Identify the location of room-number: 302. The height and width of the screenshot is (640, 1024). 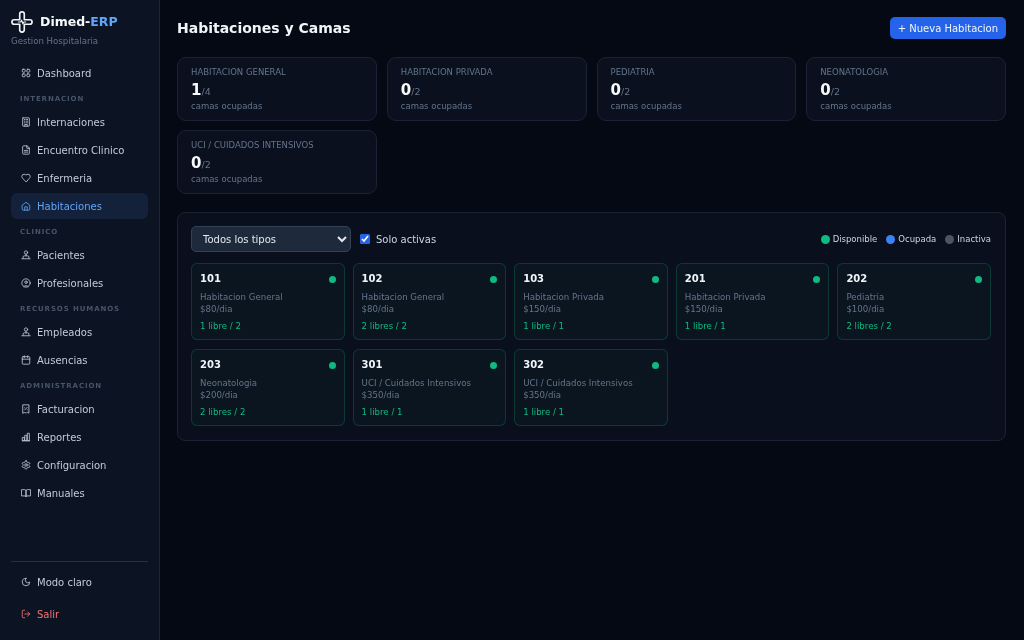
(534, 365).